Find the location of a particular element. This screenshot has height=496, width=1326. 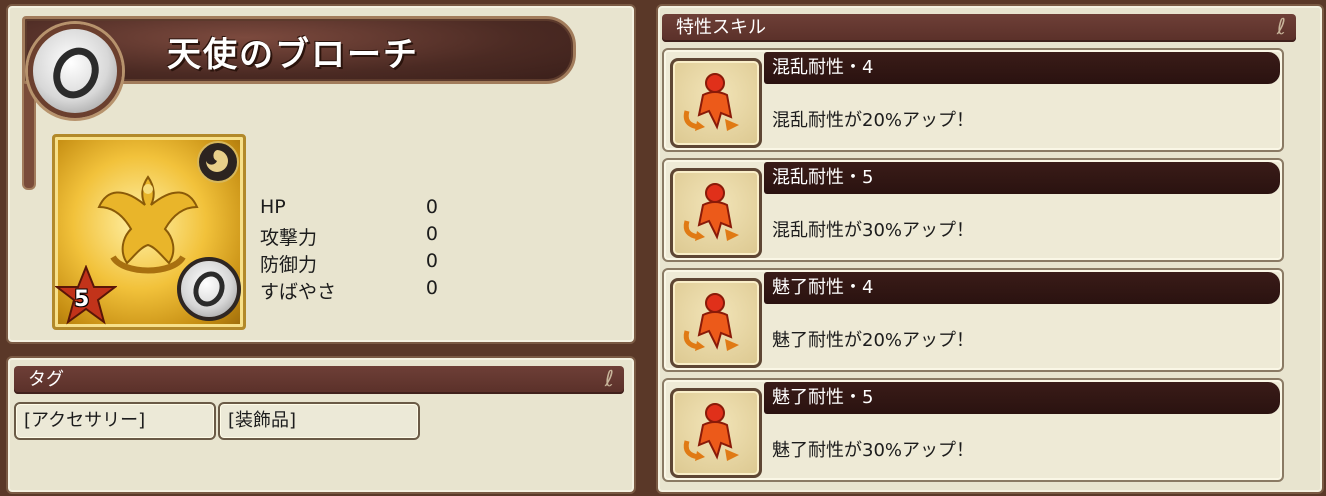

tag-chip: [装飾品] is located at coordinates (319, 421).